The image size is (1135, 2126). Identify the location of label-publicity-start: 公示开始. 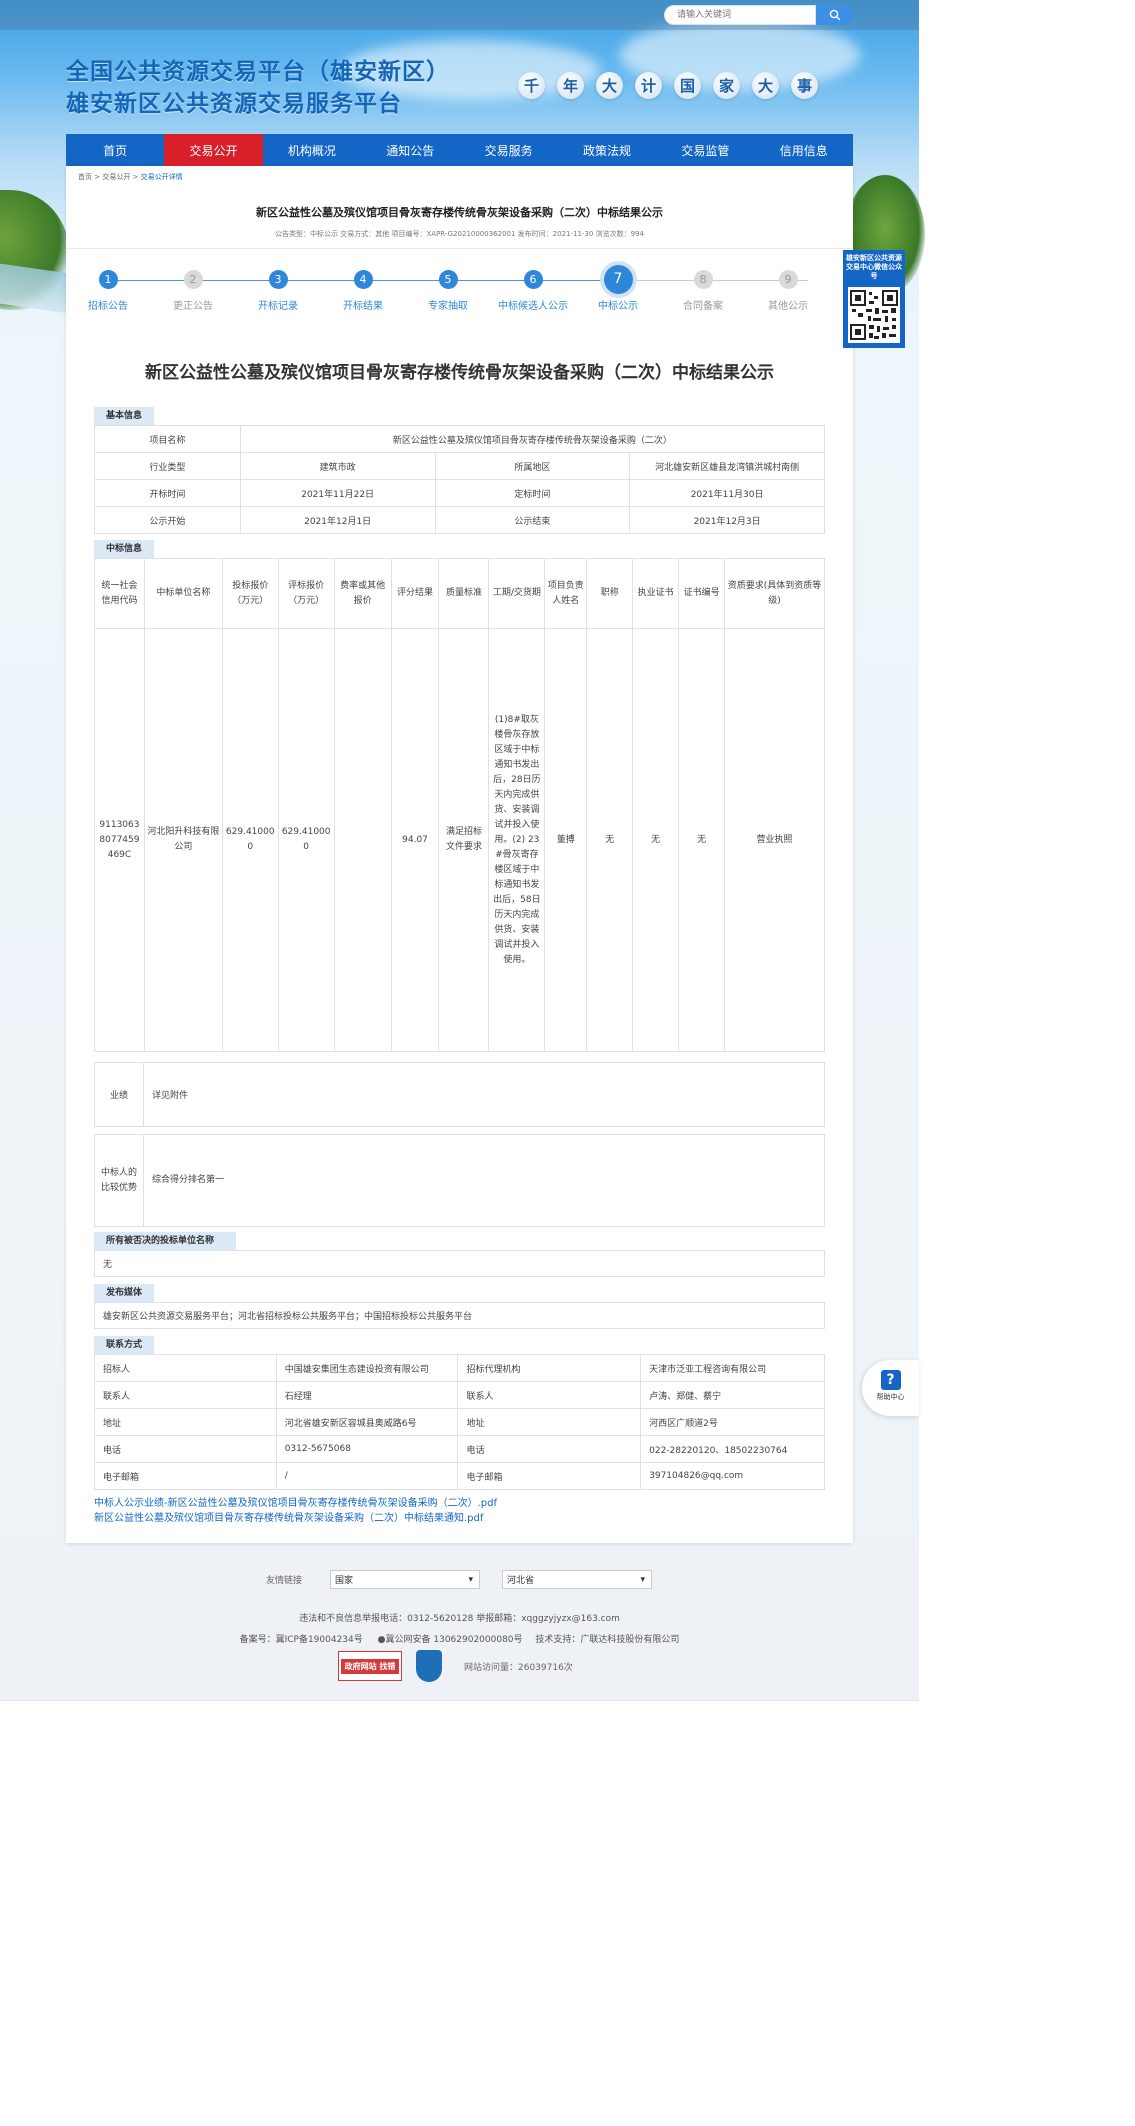
(167, 520).